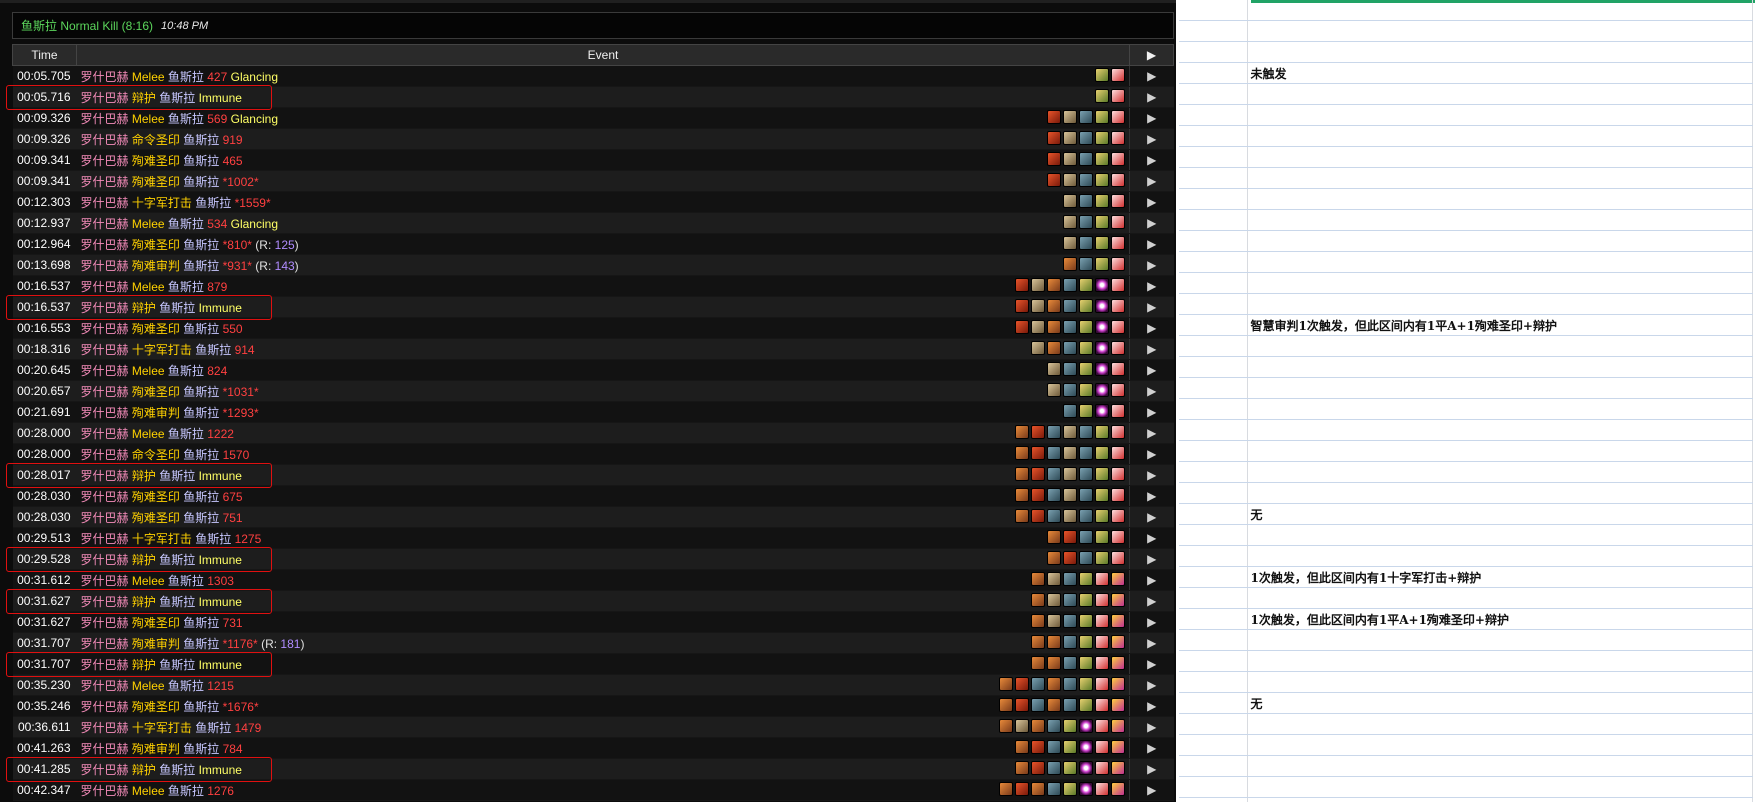 The width and height of the screenshot is (1755, 802). Describe the element at coordinates (593, 538) in the screenshot. I see `log-row: 00:29.513 罗什巴赫 十字军打击 鱼斯拉 1275 ▶` at that location.